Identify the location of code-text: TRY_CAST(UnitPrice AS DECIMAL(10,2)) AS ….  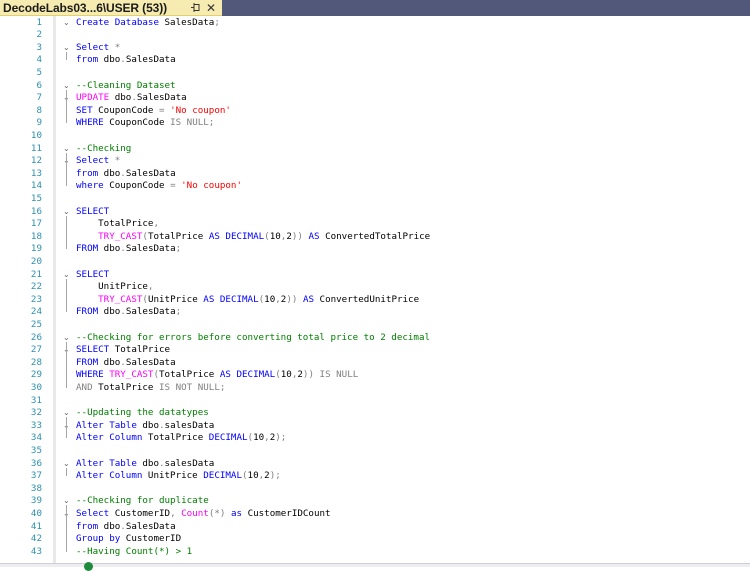
(259, 299).